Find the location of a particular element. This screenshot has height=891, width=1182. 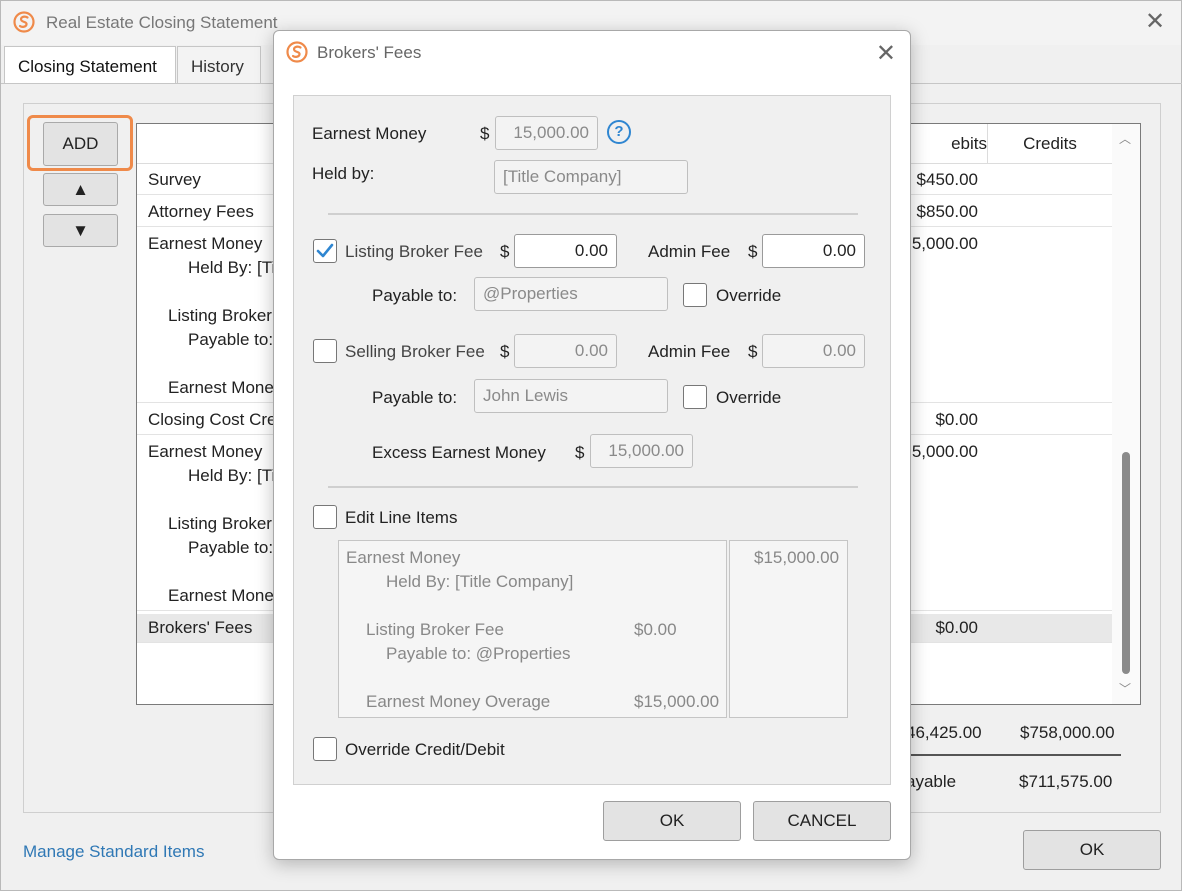

totals-divider is located at coordinates (1013, 755).